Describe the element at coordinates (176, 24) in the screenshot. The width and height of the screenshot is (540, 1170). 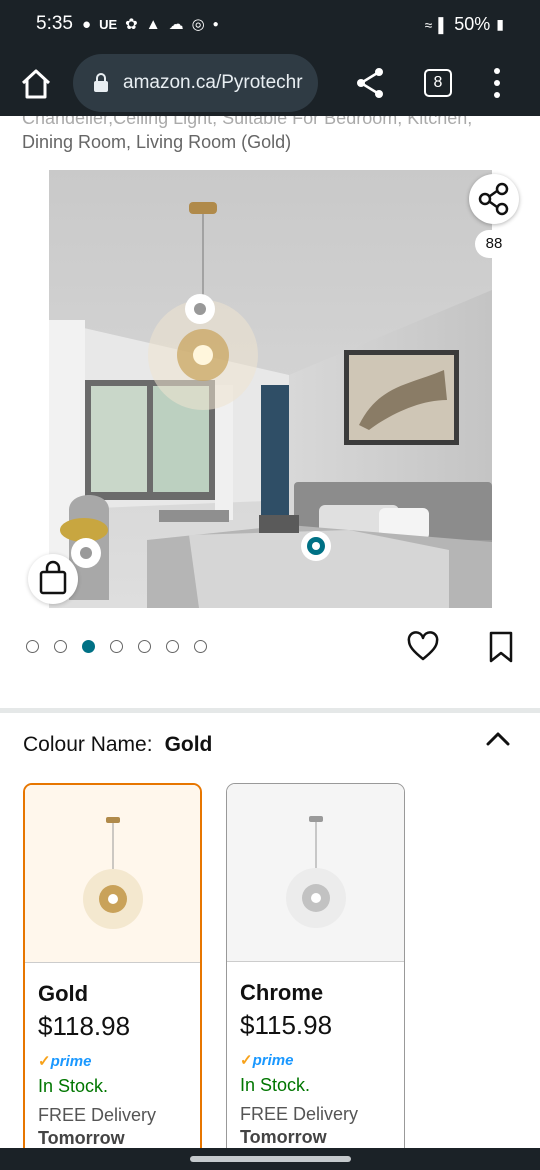
I see `cloud-icon: ☁` at that location.